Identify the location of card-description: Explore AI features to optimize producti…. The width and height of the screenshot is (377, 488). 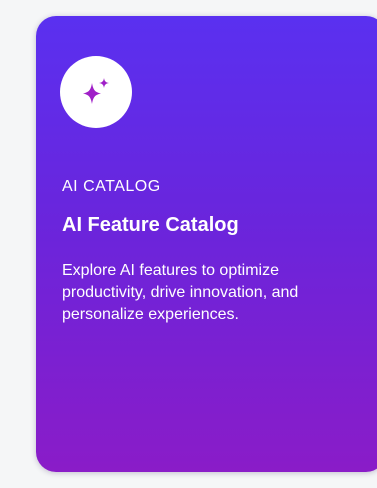
(180, 292).